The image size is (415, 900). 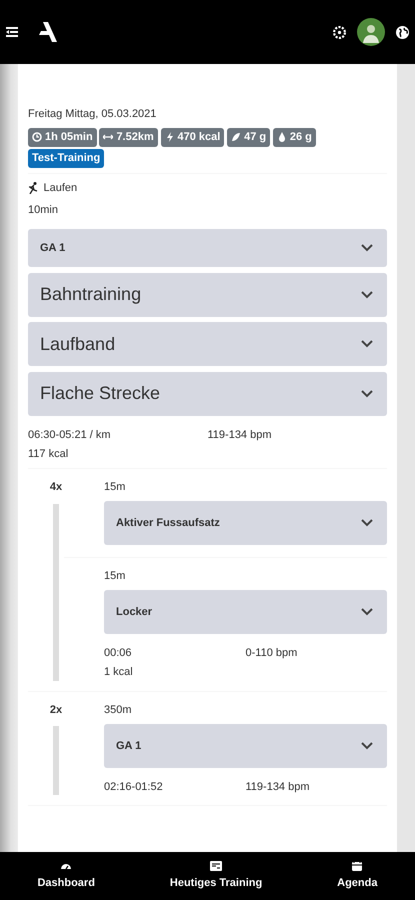 What do you see at coordinates (48, 454) in the screenshot?
I see `calories-text: 117 kcal` at bounding box center [48, 454].